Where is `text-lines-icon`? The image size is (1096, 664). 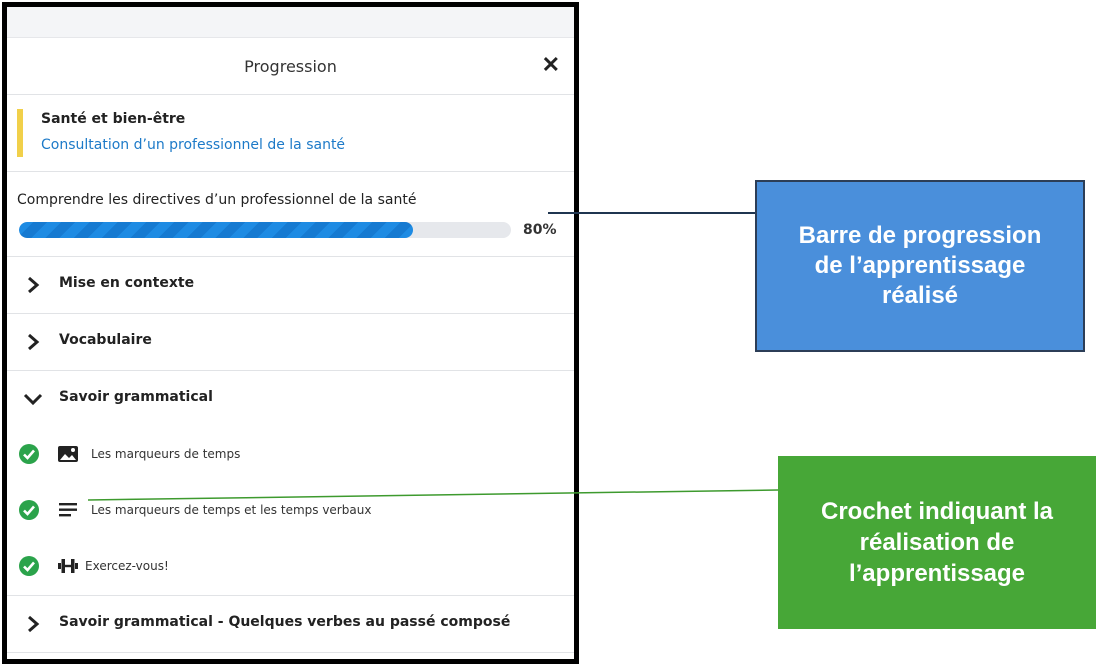 text-lines-icon is located at coordinates (68, 510).